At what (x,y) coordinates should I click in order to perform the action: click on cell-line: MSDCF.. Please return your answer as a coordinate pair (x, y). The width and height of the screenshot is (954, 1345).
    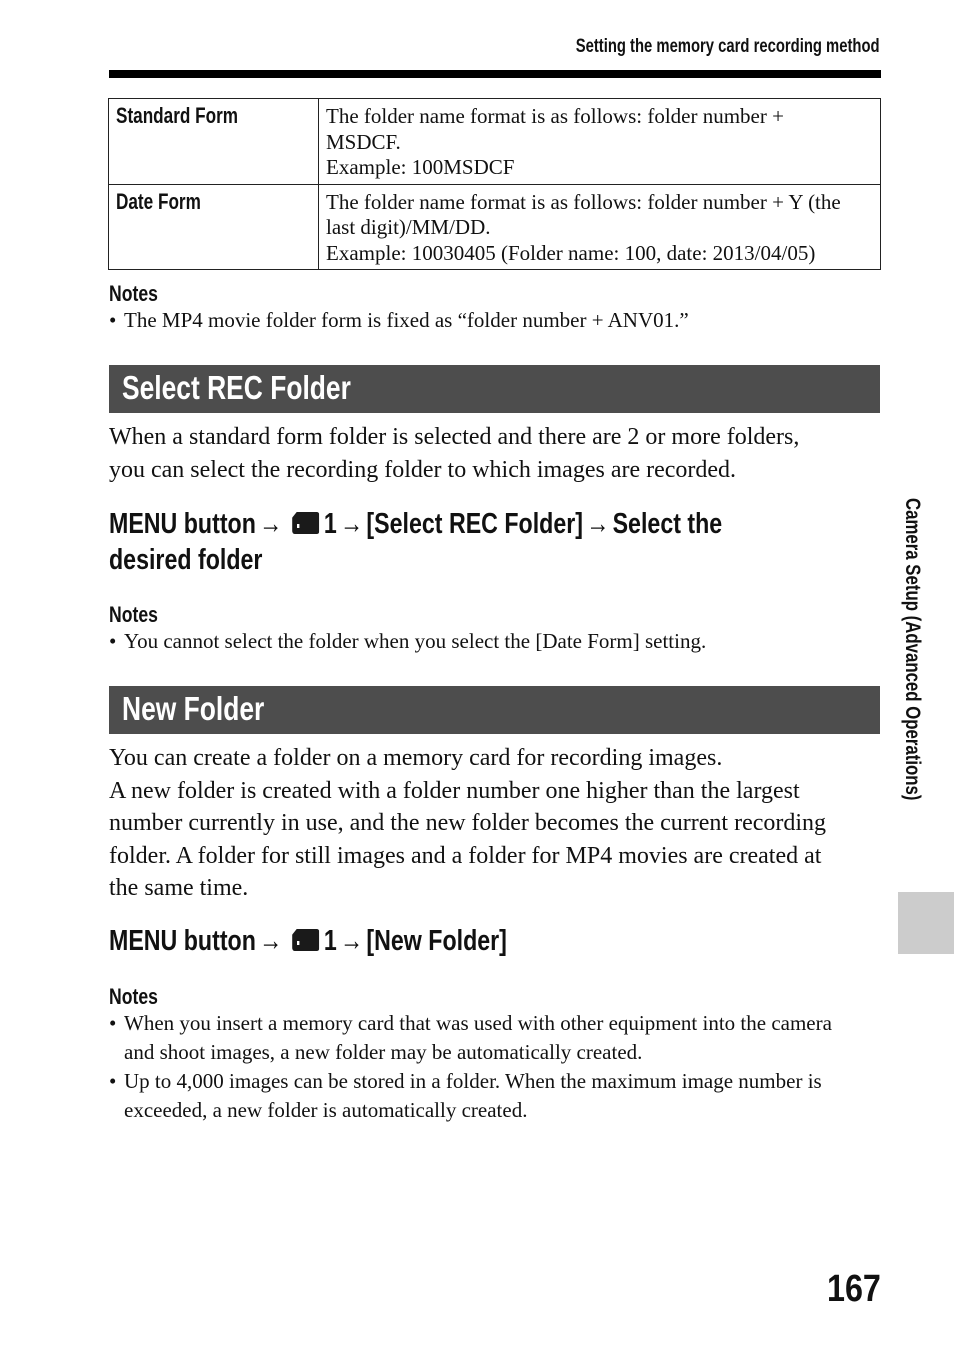
    Looking at the image, I should click on (363, 141).